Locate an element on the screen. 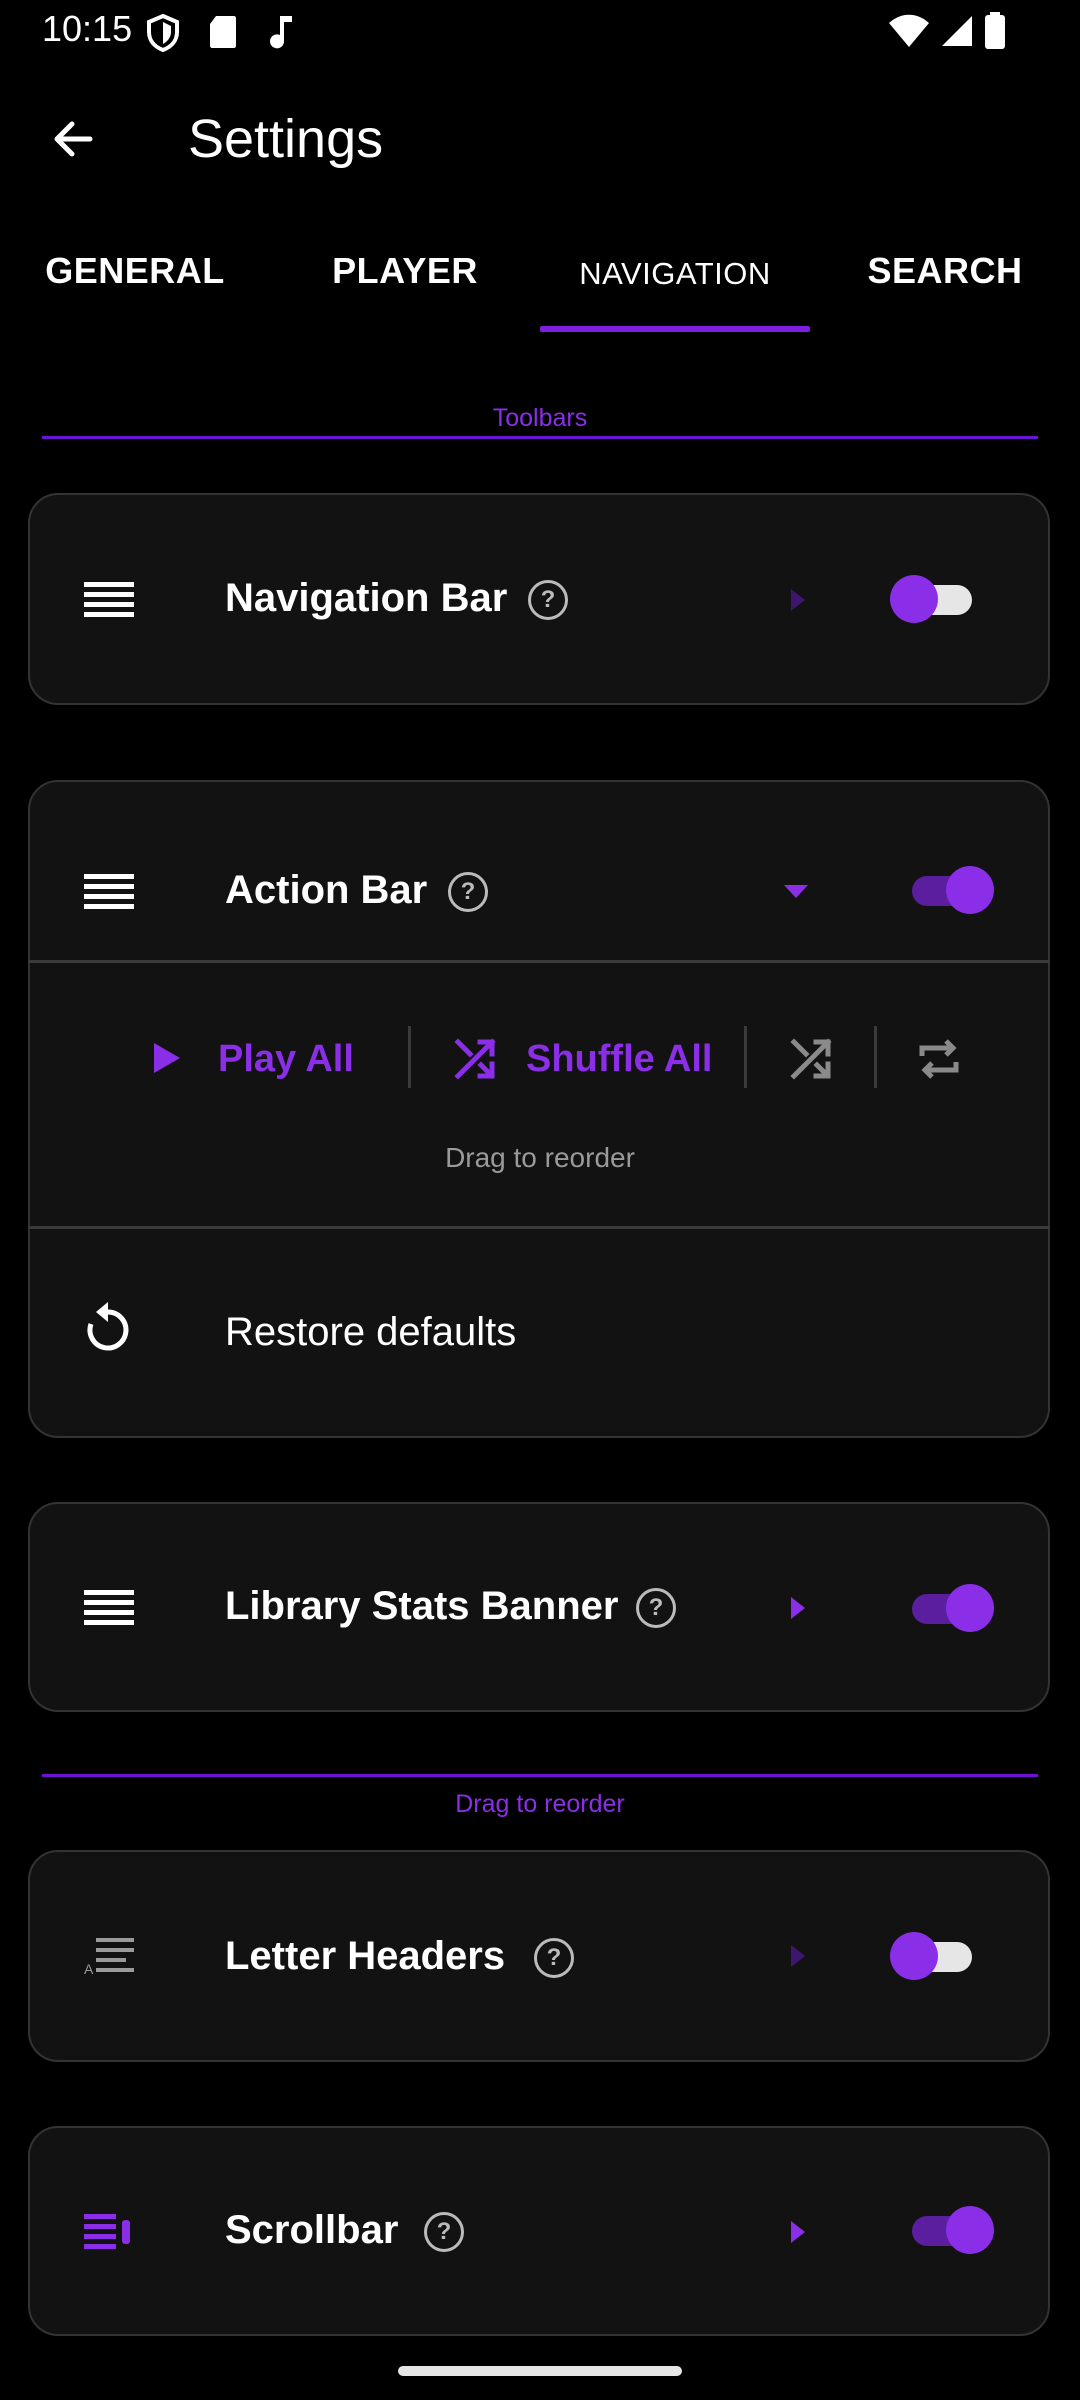  navigation-bar-title: Navigation Bar is located at coordinates (366, 598).